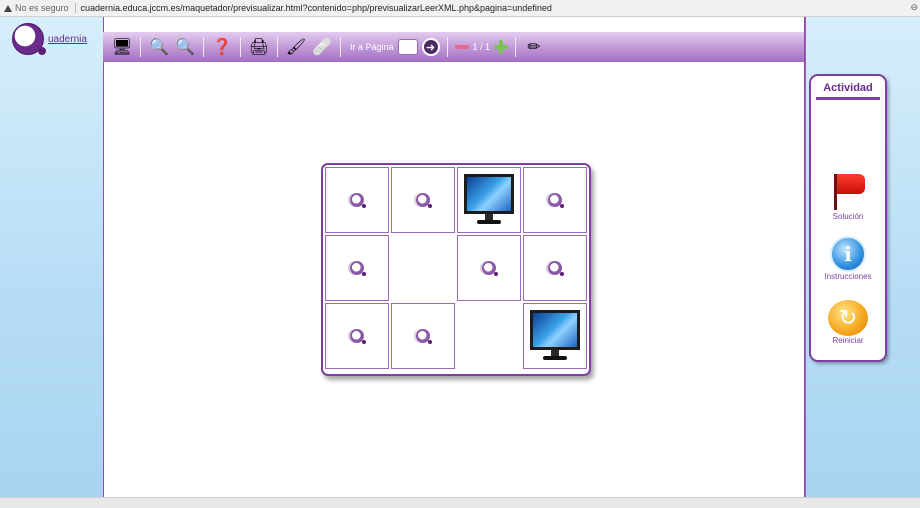  I want to click on restart-button: ↻ Reiniciar, so click(848, 322).